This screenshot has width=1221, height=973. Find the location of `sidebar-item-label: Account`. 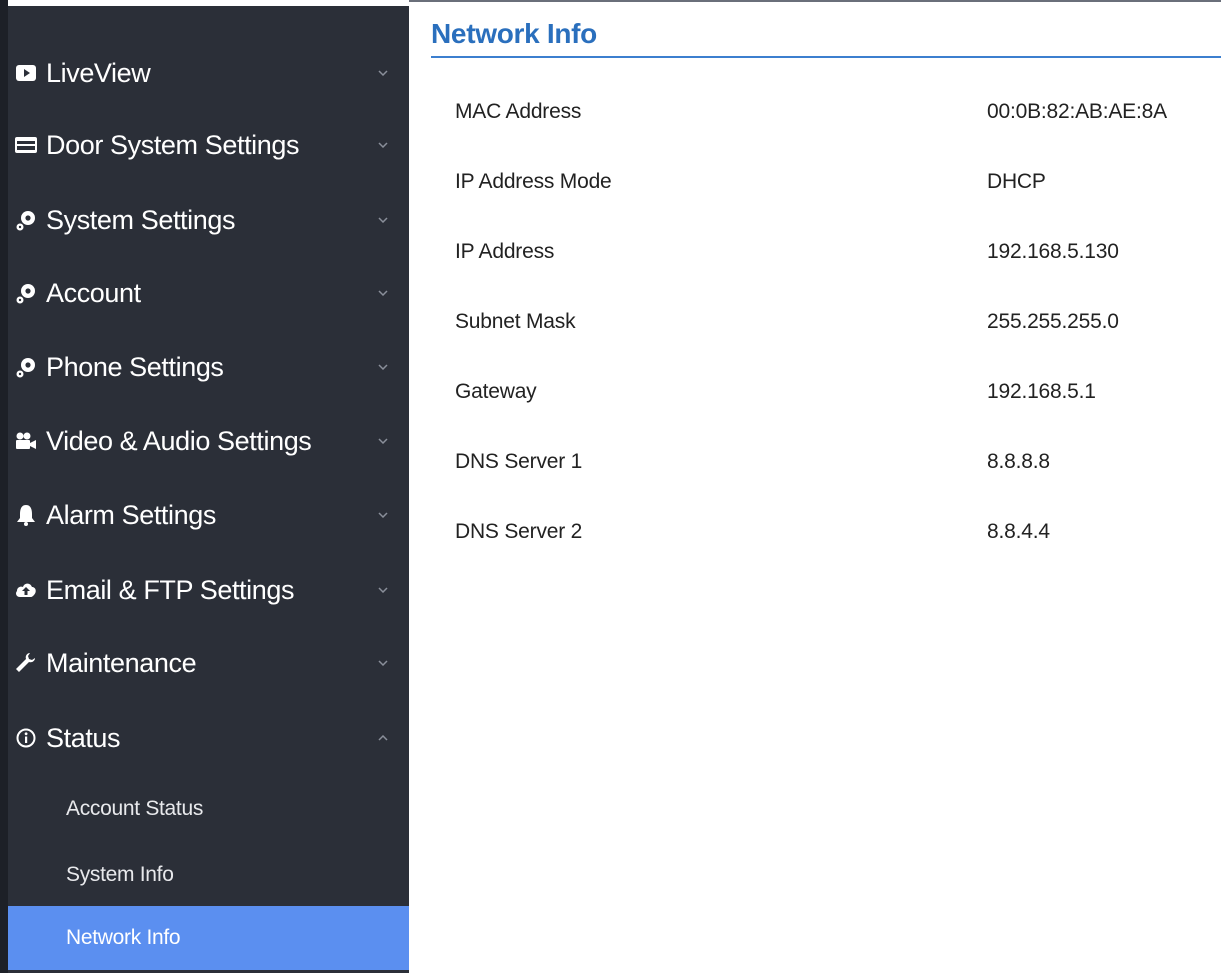

sidebar-item-label: Account is located at coordinates (93, 292).